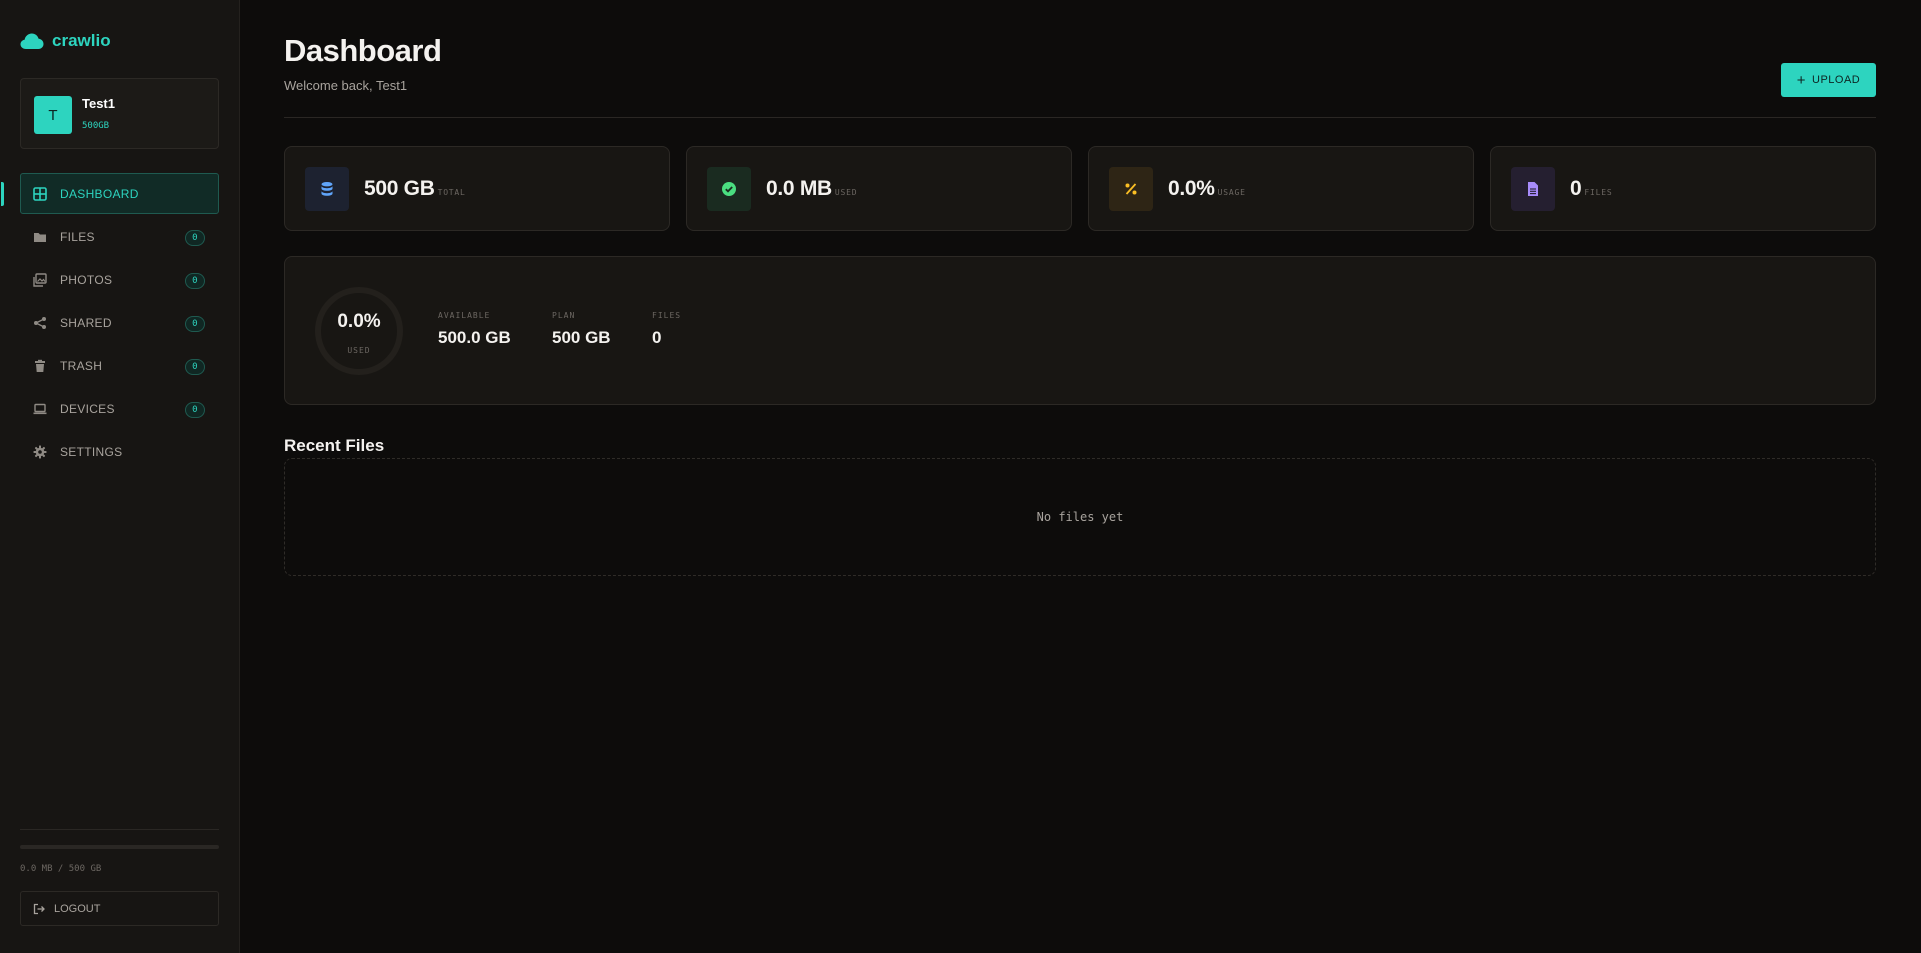 The width and height of the screenshot is (1921, 953). What do you see at coordinates (39, 908) in the screenshot?
I see `logout-icon` at bounding box center [39, 908].